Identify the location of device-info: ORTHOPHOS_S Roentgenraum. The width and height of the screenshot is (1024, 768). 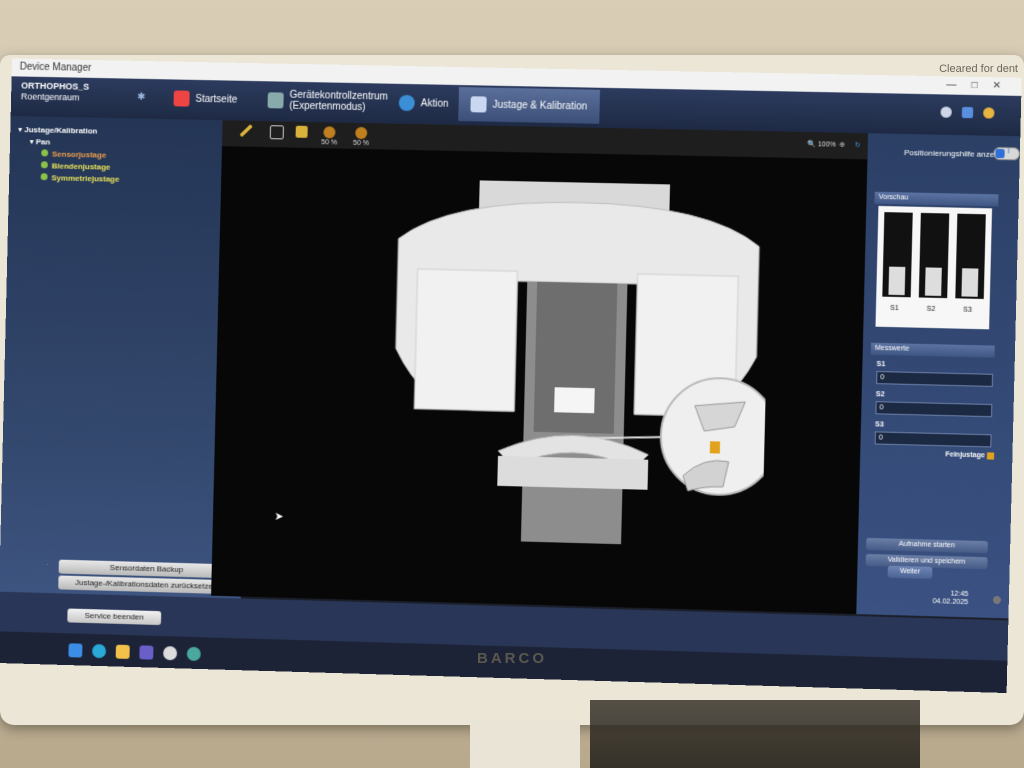
(55, 91).